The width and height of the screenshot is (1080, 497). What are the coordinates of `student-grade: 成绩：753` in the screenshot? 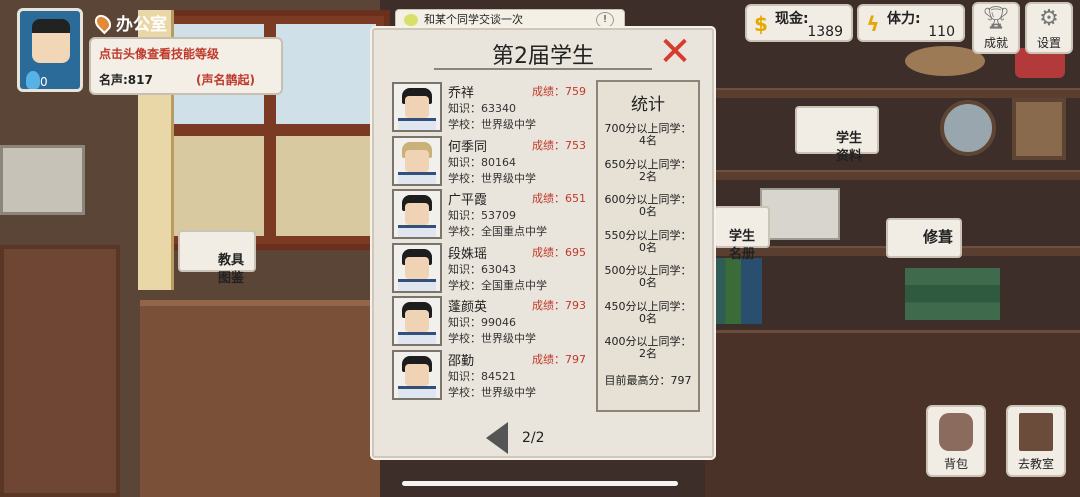 It's located at (559, 145).